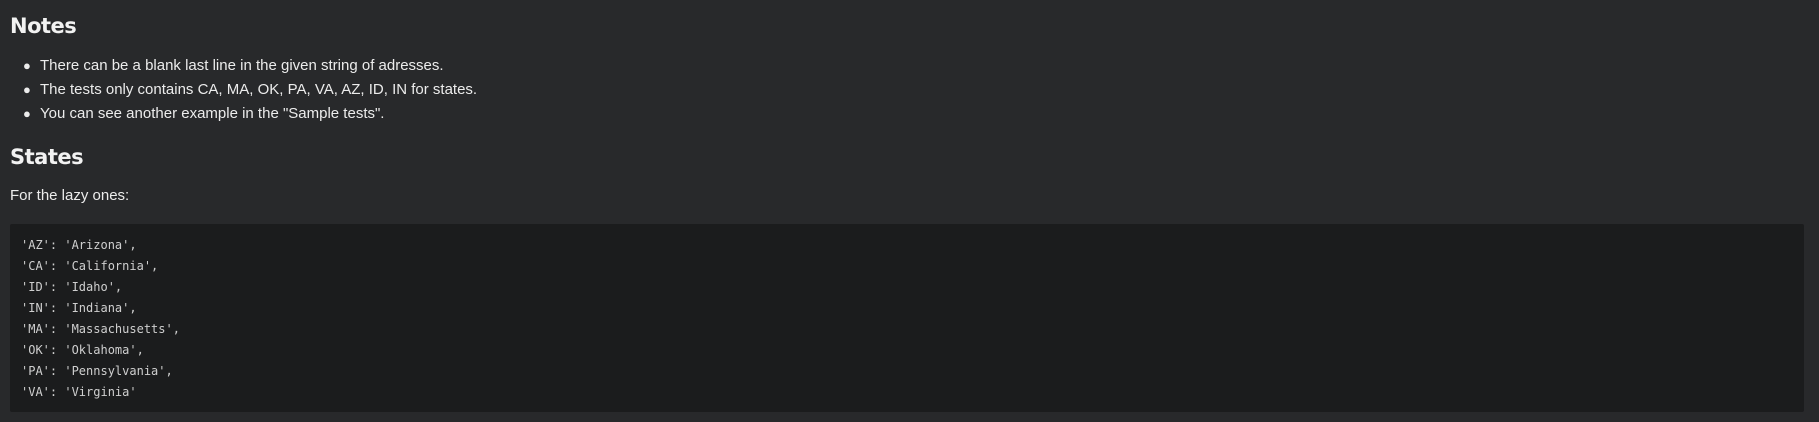  I want to click on notes-heading: Notes, so click(43, 26).